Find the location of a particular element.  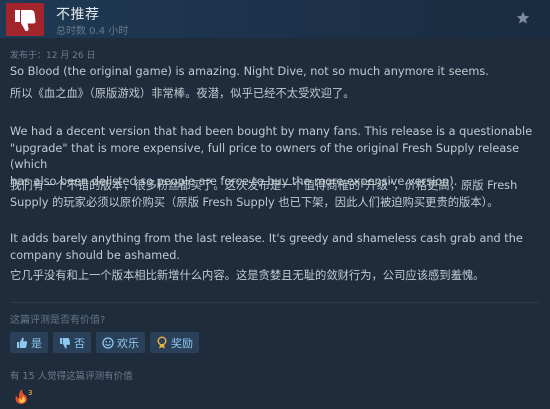

award-fire-icon: 3 is located at coordinates (23, 396).